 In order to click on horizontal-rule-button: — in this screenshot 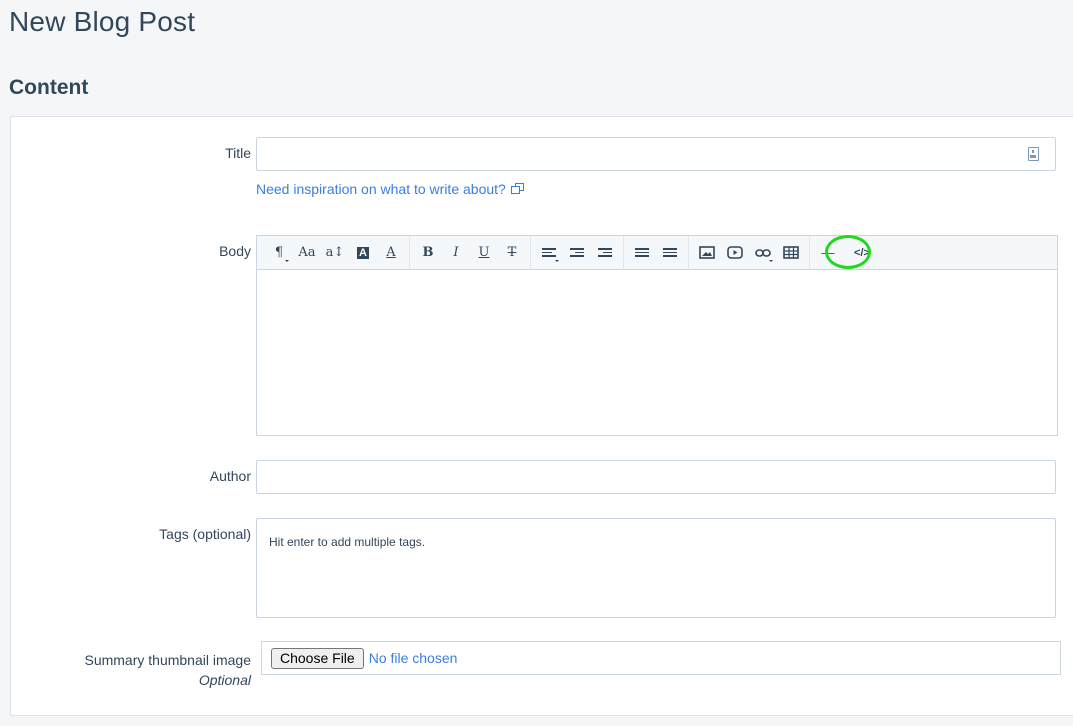, I will do `click(828, 253)`.